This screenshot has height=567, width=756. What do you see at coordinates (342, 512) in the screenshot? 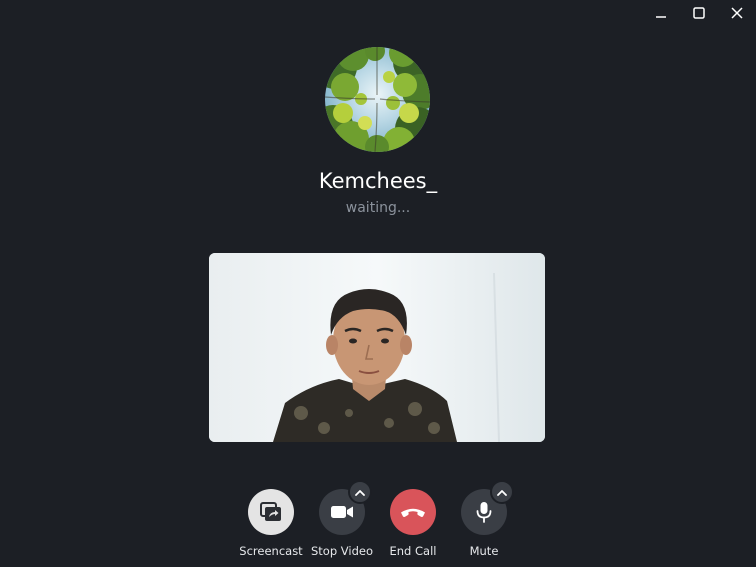
I see `video-camera-icon` at bounding box center [342, 512].